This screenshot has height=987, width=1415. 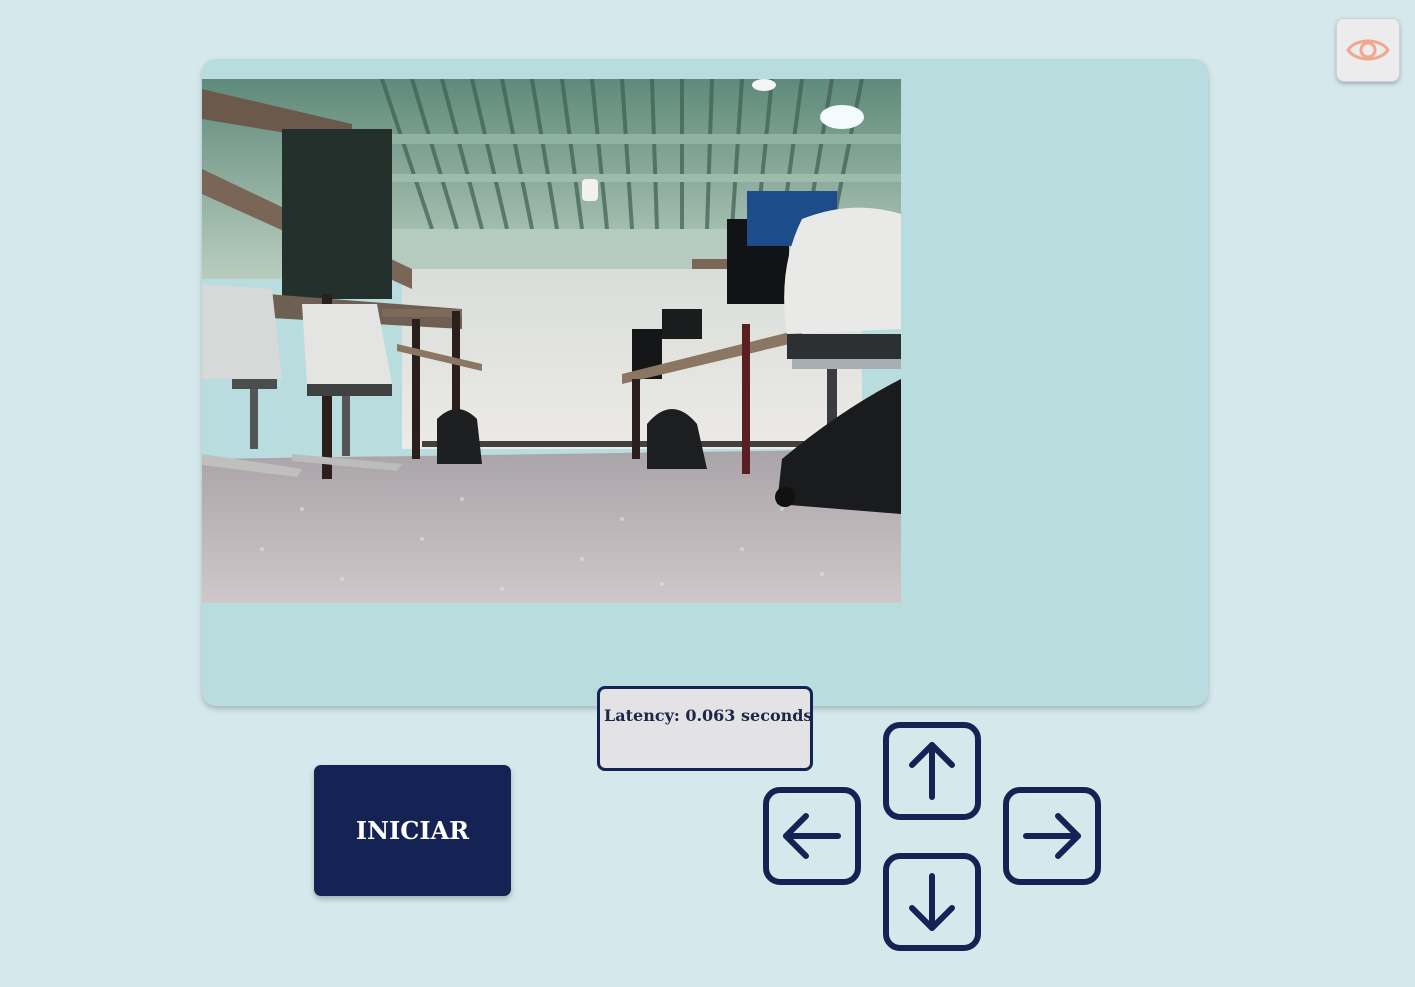 I want to click on latency-text: Latency: 0.063 seconds, so click(x=708, y=715).